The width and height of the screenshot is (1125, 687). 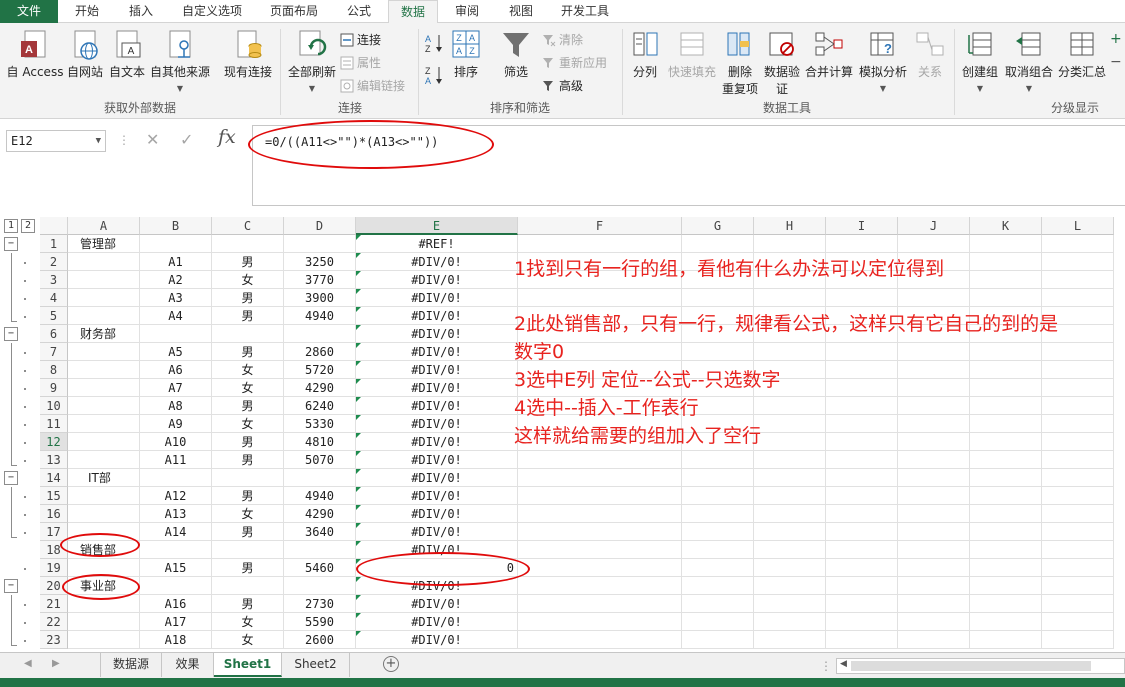 What do you see at coordinates (248, 496) in the screenshot?
I see `cell-c15: 男` at bounding box center [248, 496].